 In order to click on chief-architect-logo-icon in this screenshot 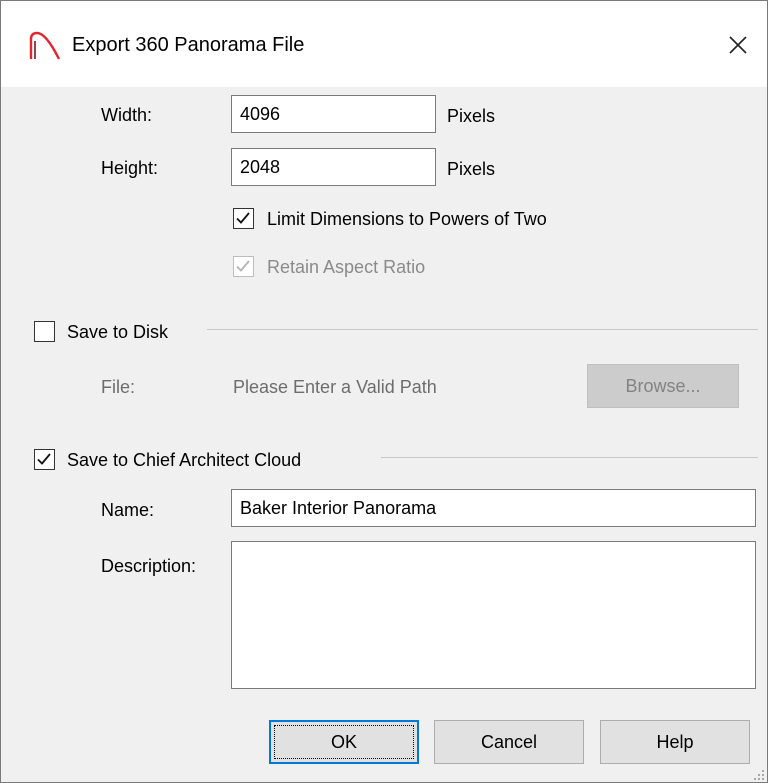, I will do `click(45, 45)`.